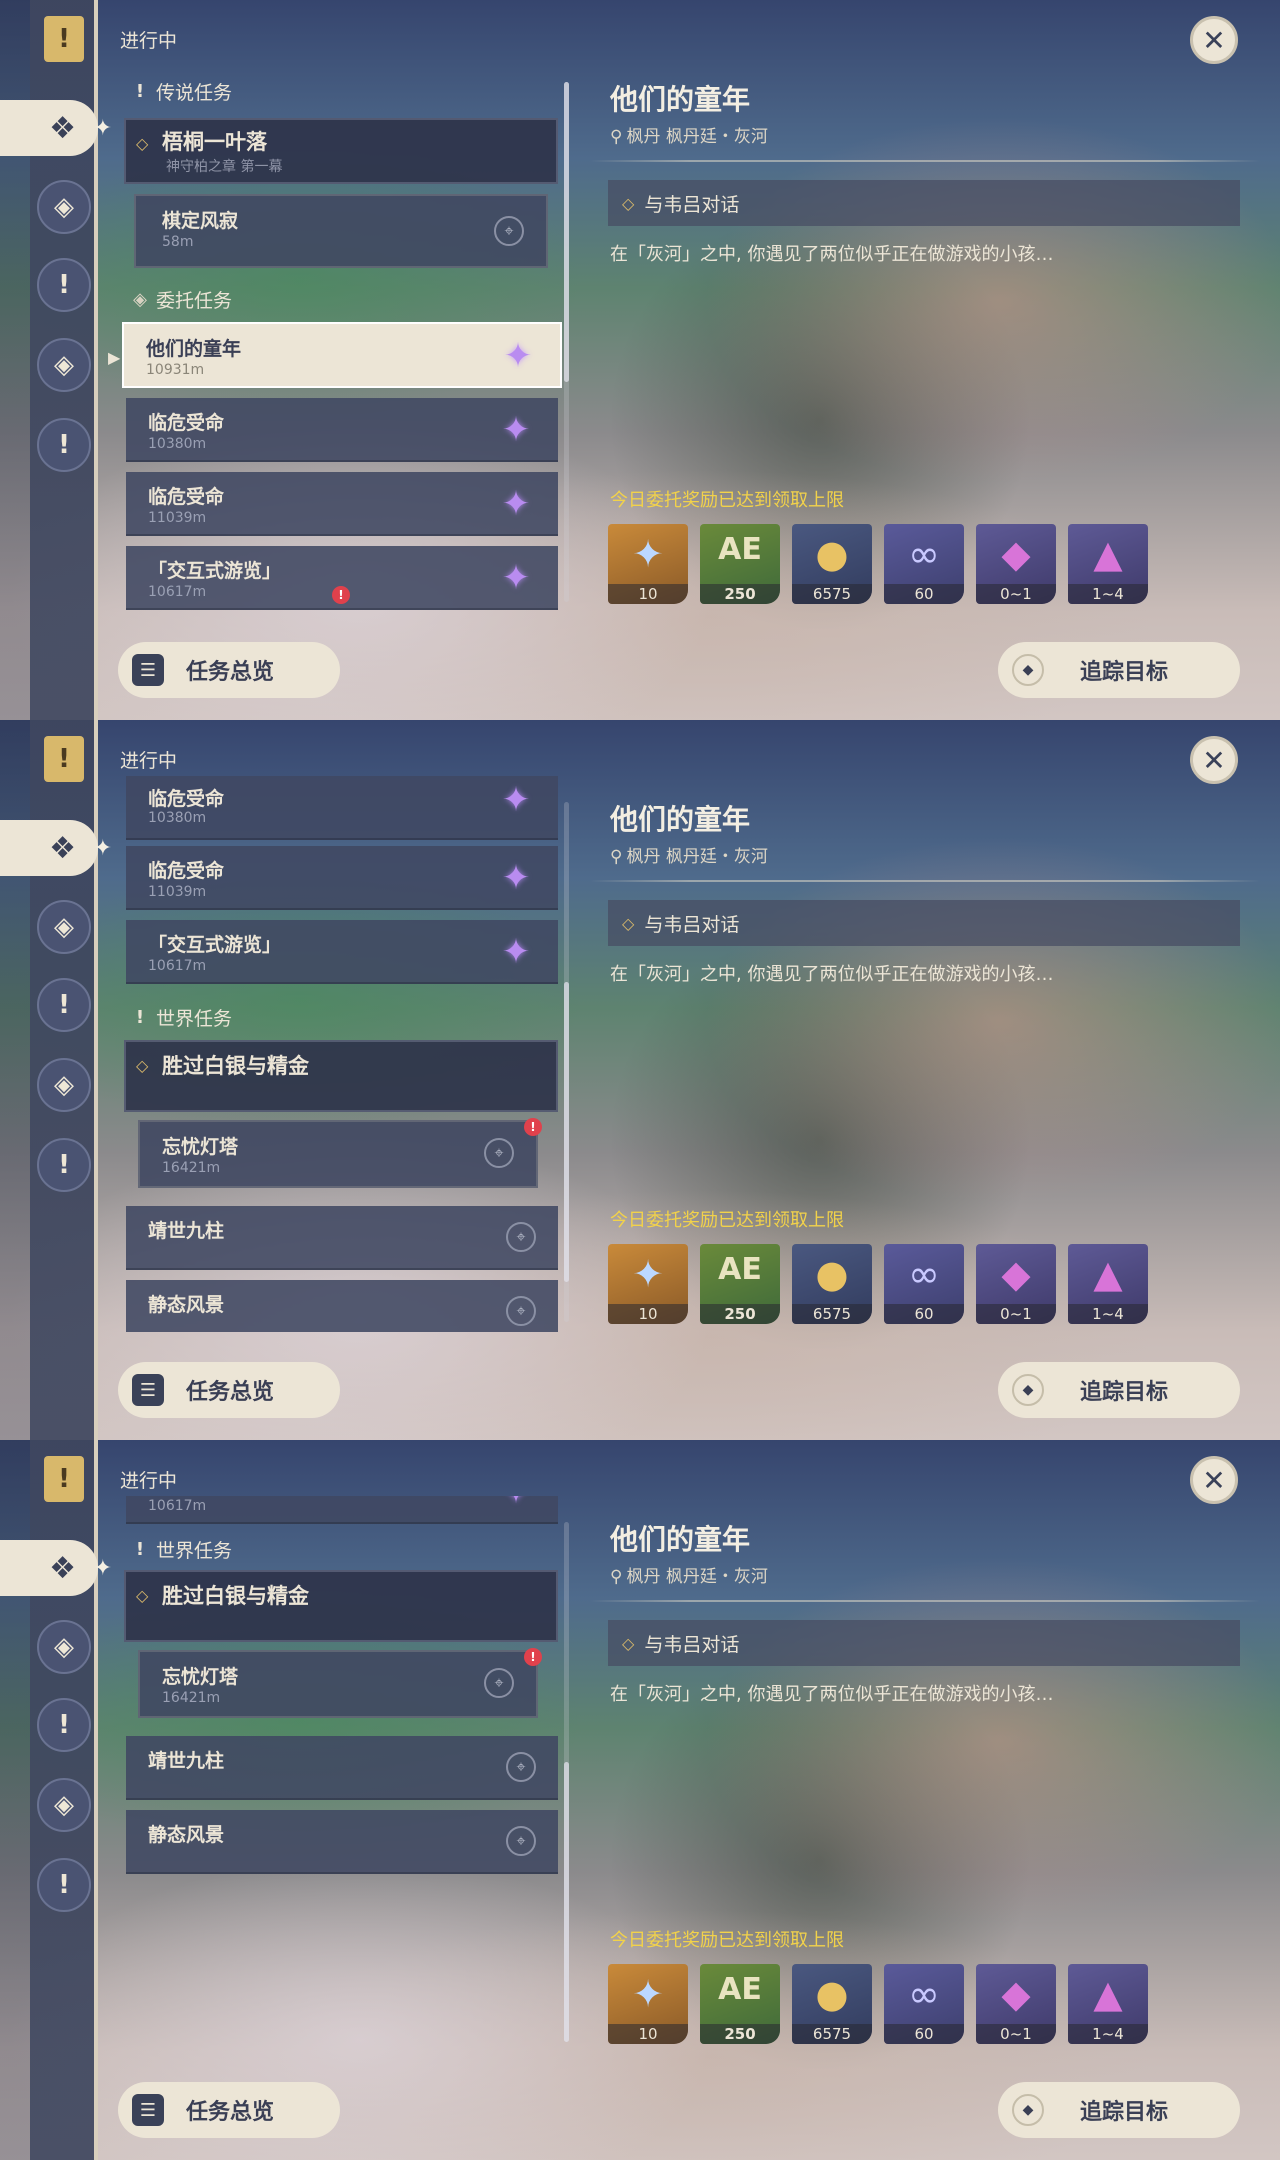 This screenshot has height=2160, width=1280. What do you see at coordinates (342, 578) in the screenshot?
I see `quest-row-tour: 「交互式游览」 10617m ✦ !` at bounding box center [342, 578].